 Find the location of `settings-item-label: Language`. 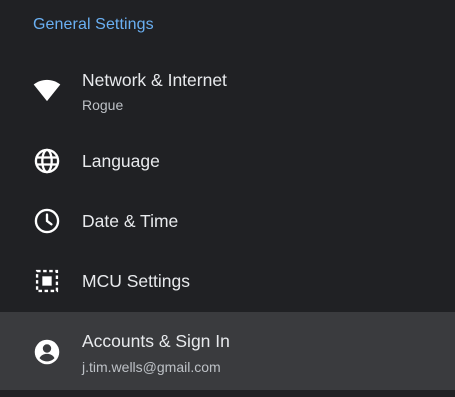

settings-item-label: Language is located at coordinates (121, 161).